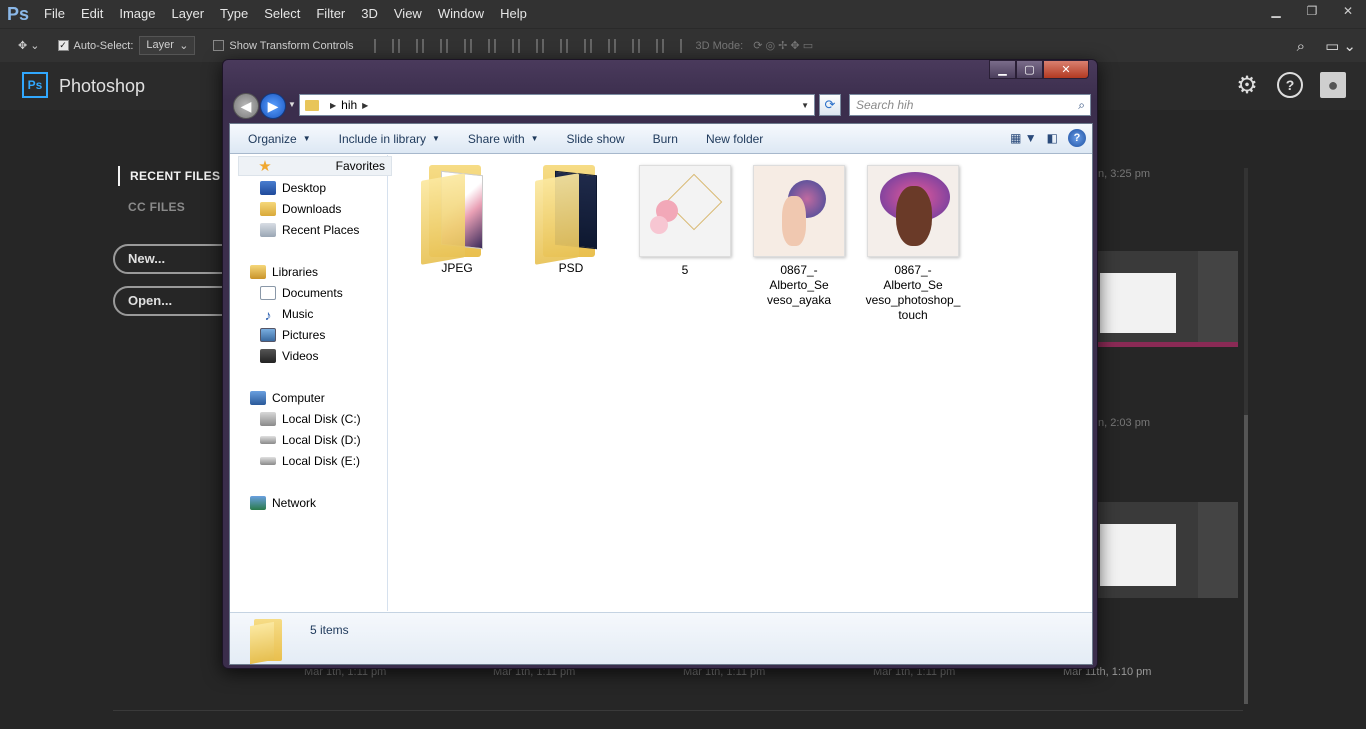 This screenshot has height=729, width=1366. I want to click on auto-select-dropdown: Layer ⌄, so click(167, 45).